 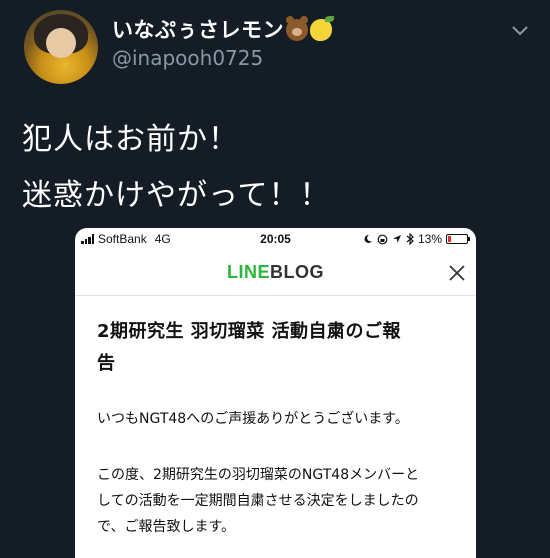 I want to click on battery-percent: 13%, so click(x=429, y=239).